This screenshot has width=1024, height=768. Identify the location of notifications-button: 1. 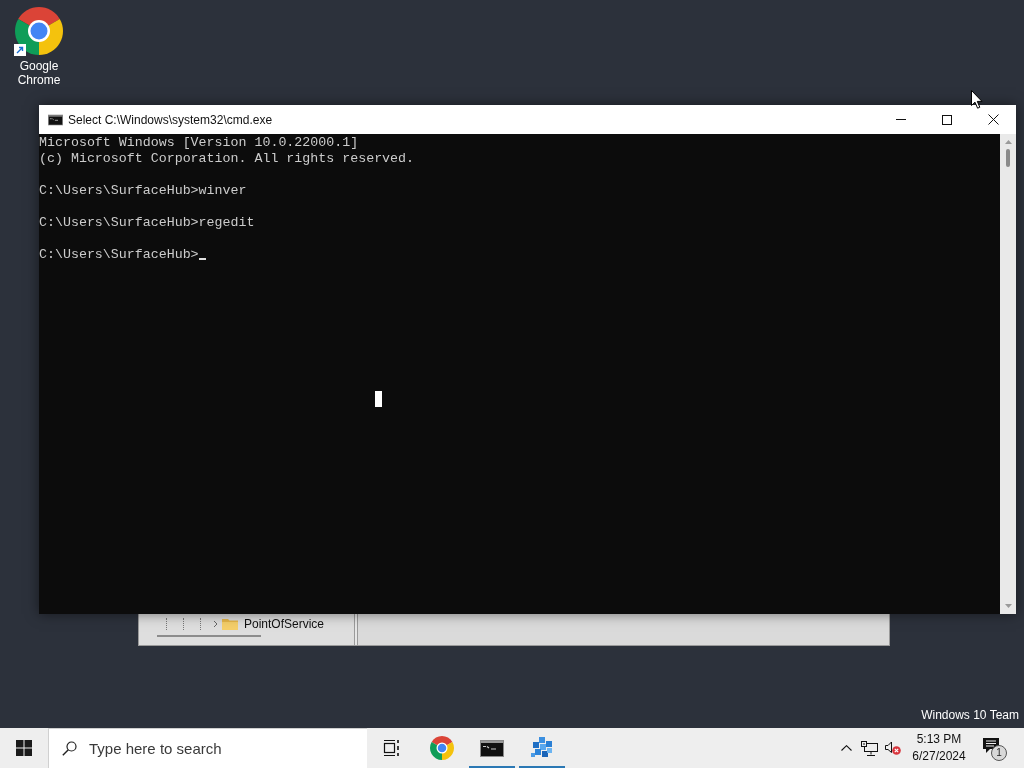
(993, 748).